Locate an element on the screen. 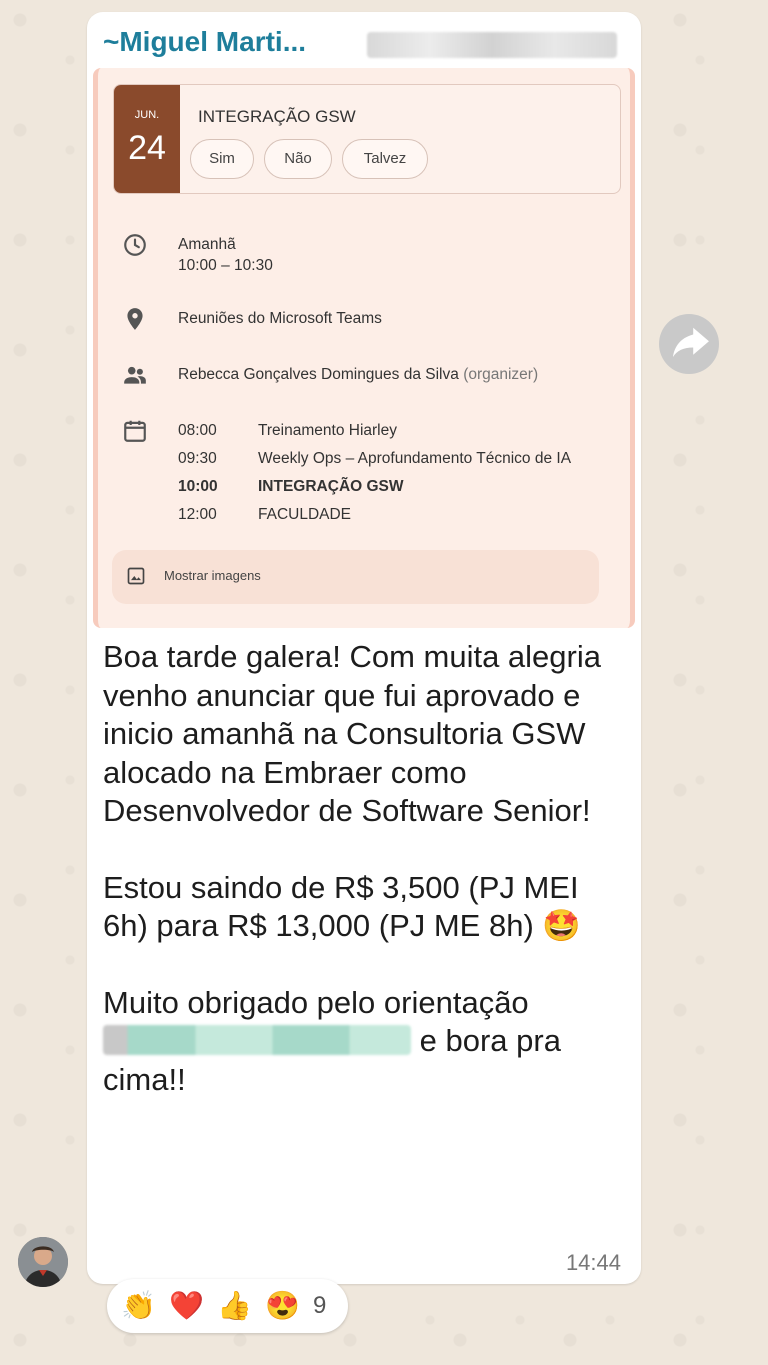 The width and height of the screenshot is (768, 1365). event-location: Reuniões do Microsoft Teams is located at coordinates (280, 318).